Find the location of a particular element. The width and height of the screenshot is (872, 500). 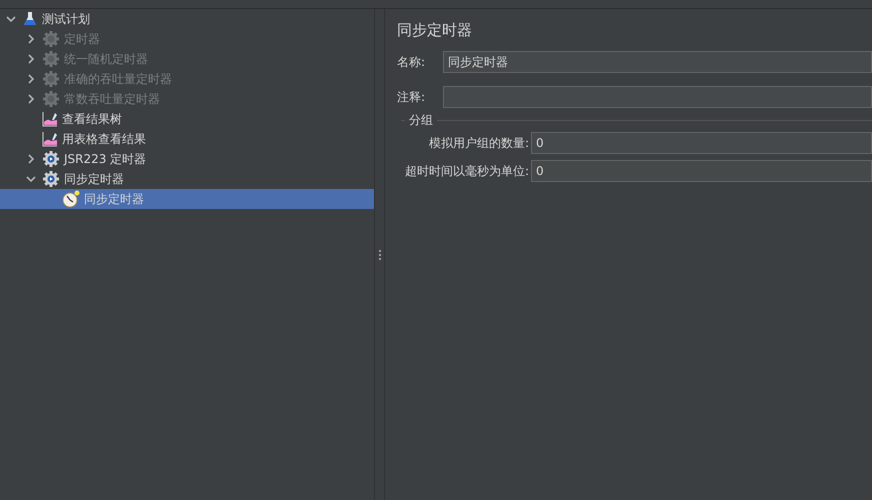

stopwatch-icon is located at coordinates (71, 199).